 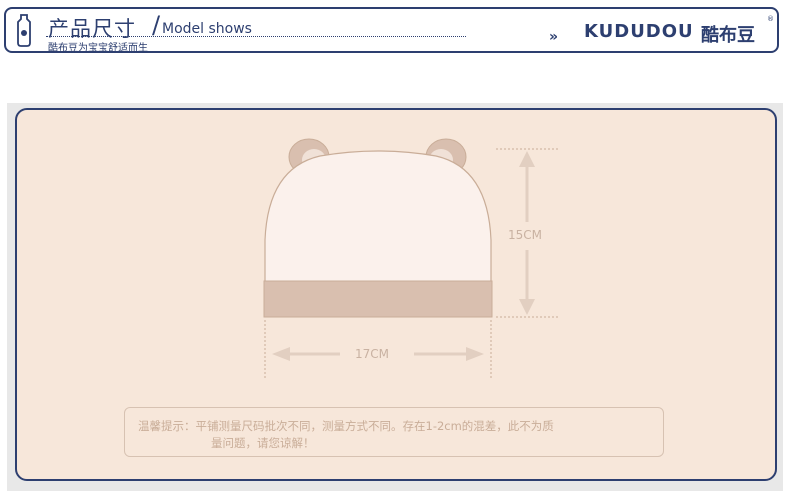 I want to click on hat-body, so click(x=378, y=216).